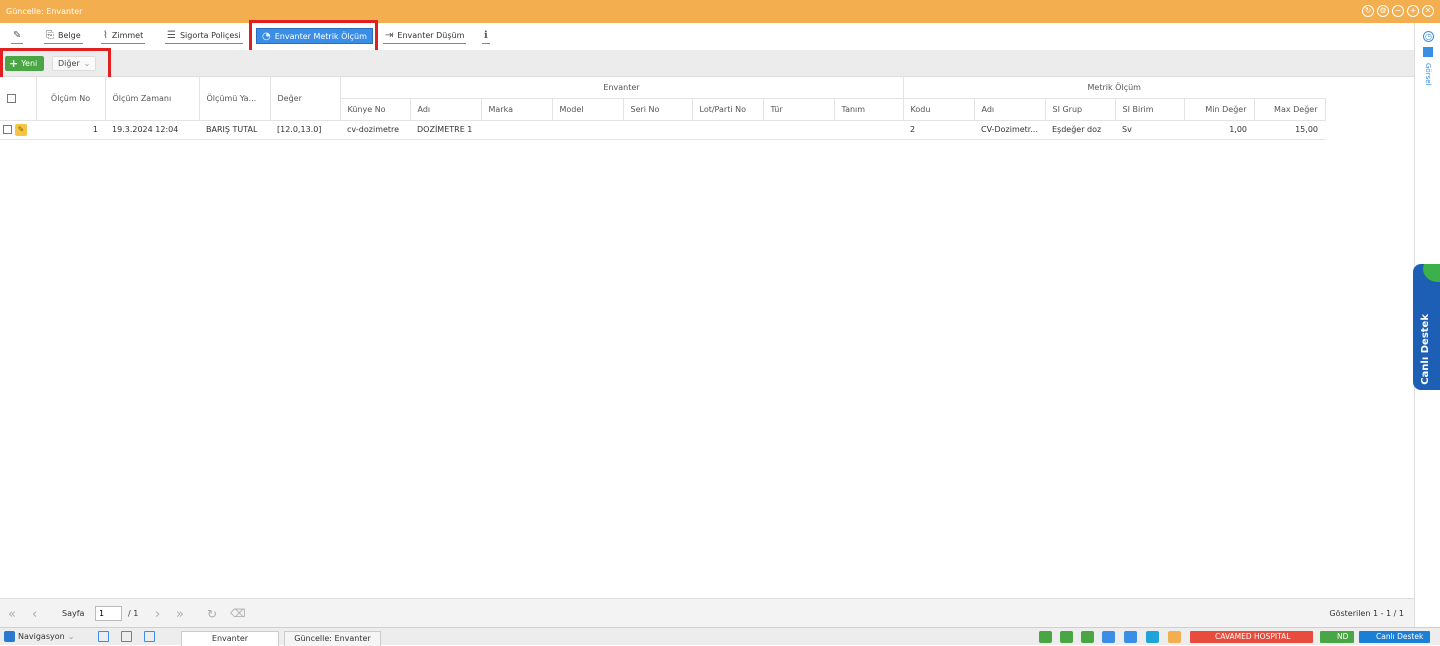 This screenshot has height=646, width=1440. Describe the element at coordinates (727, 130) in the screenshot. I see `cell-lot-parti` at that location.